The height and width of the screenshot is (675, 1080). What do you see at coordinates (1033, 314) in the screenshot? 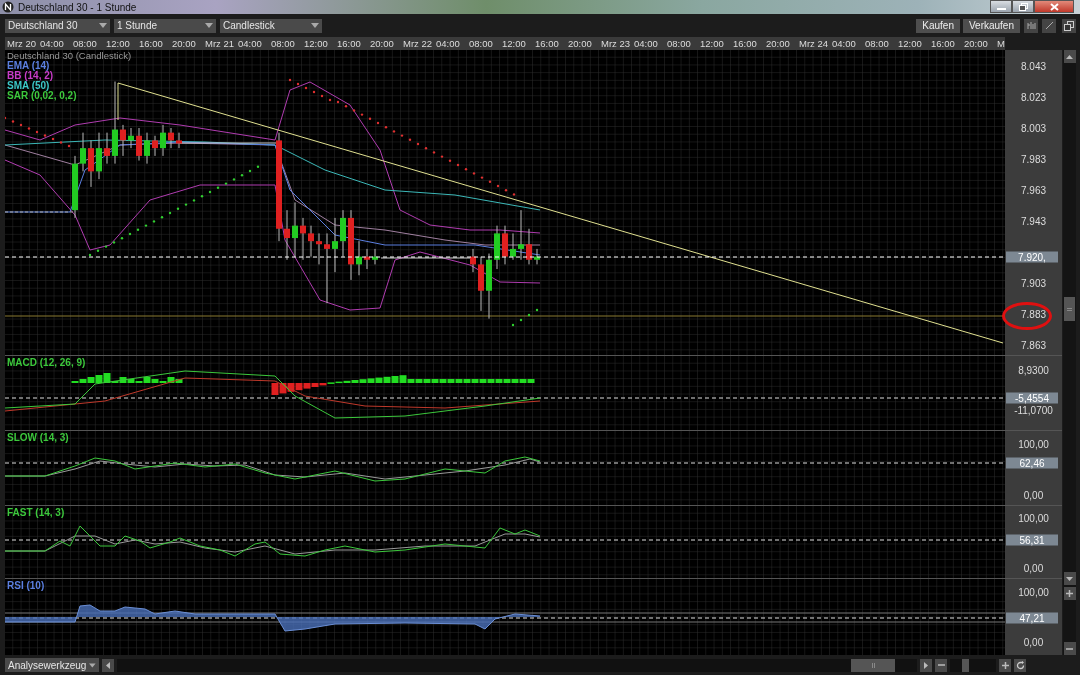
I see `price-tick-label: 7.883` at bounding box center [1033, 314].